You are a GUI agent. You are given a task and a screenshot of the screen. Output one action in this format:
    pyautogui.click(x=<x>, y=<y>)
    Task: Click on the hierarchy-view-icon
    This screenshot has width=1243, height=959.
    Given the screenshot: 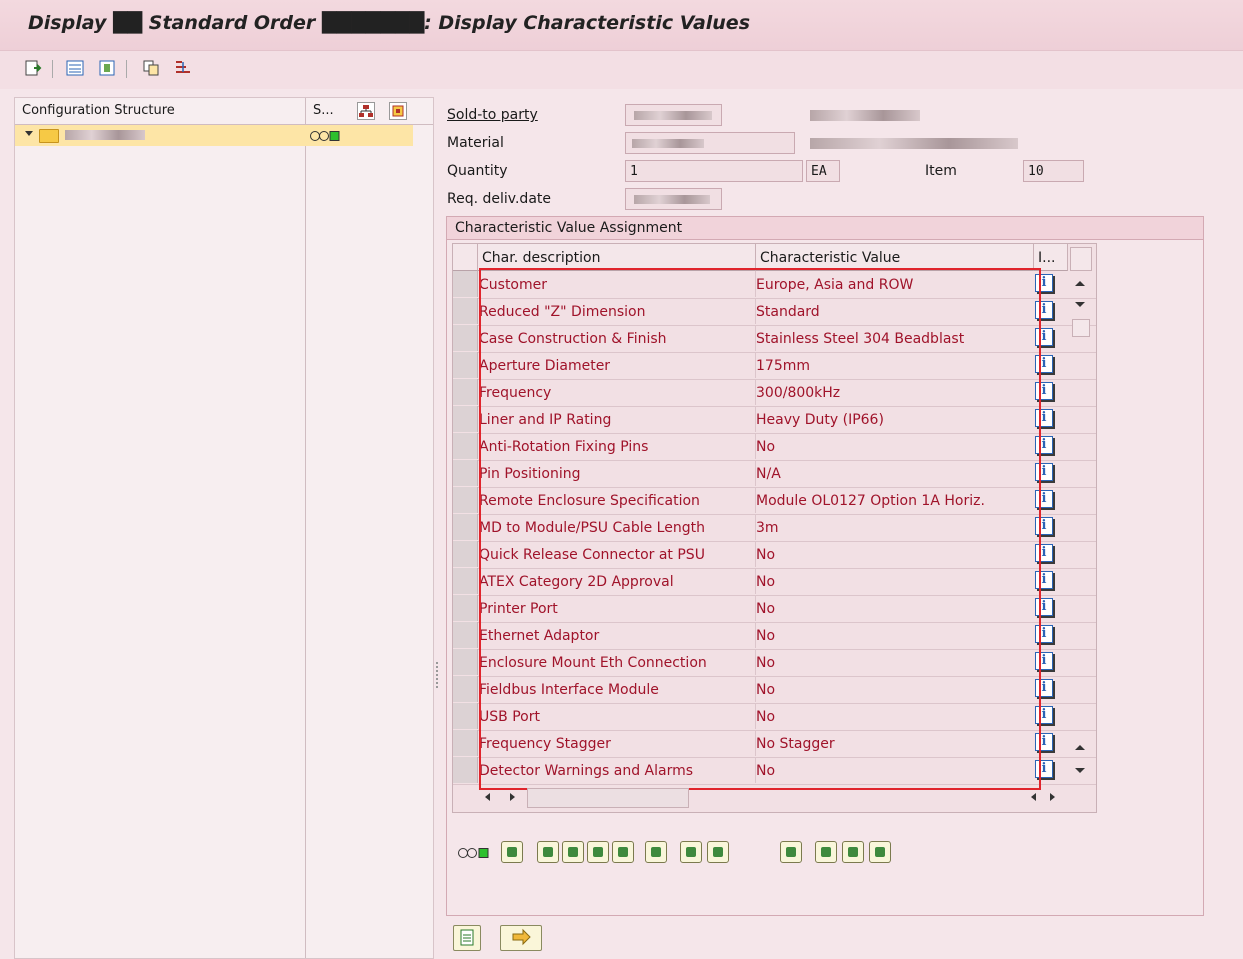 What is the action you would take?
    pyautogui.click(x=366, y=111)
    